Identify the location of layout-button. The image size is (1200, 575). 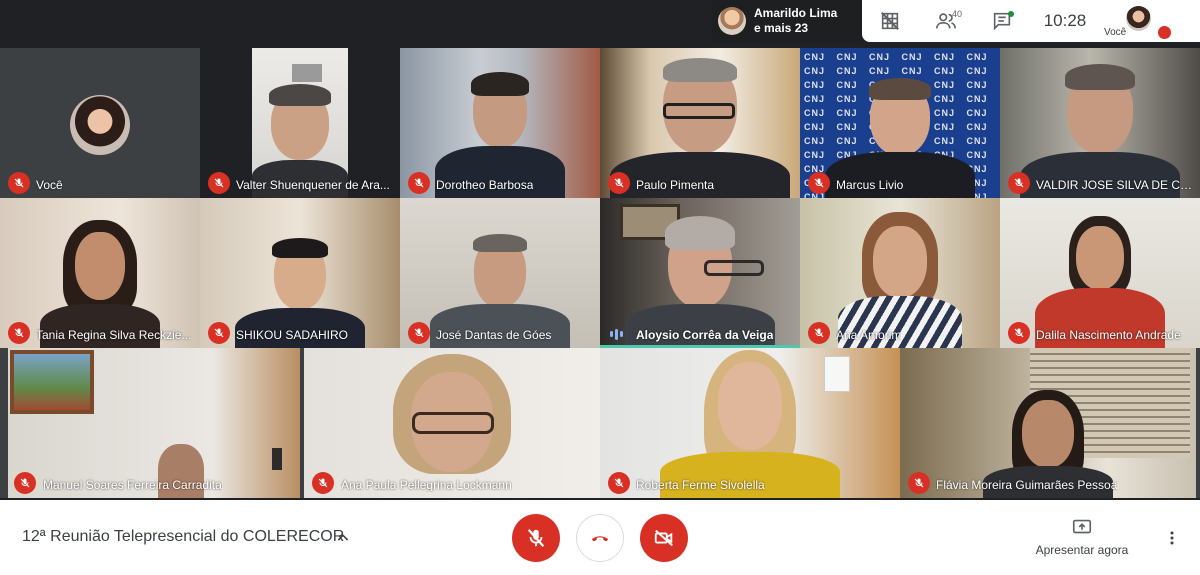
(890, 21).